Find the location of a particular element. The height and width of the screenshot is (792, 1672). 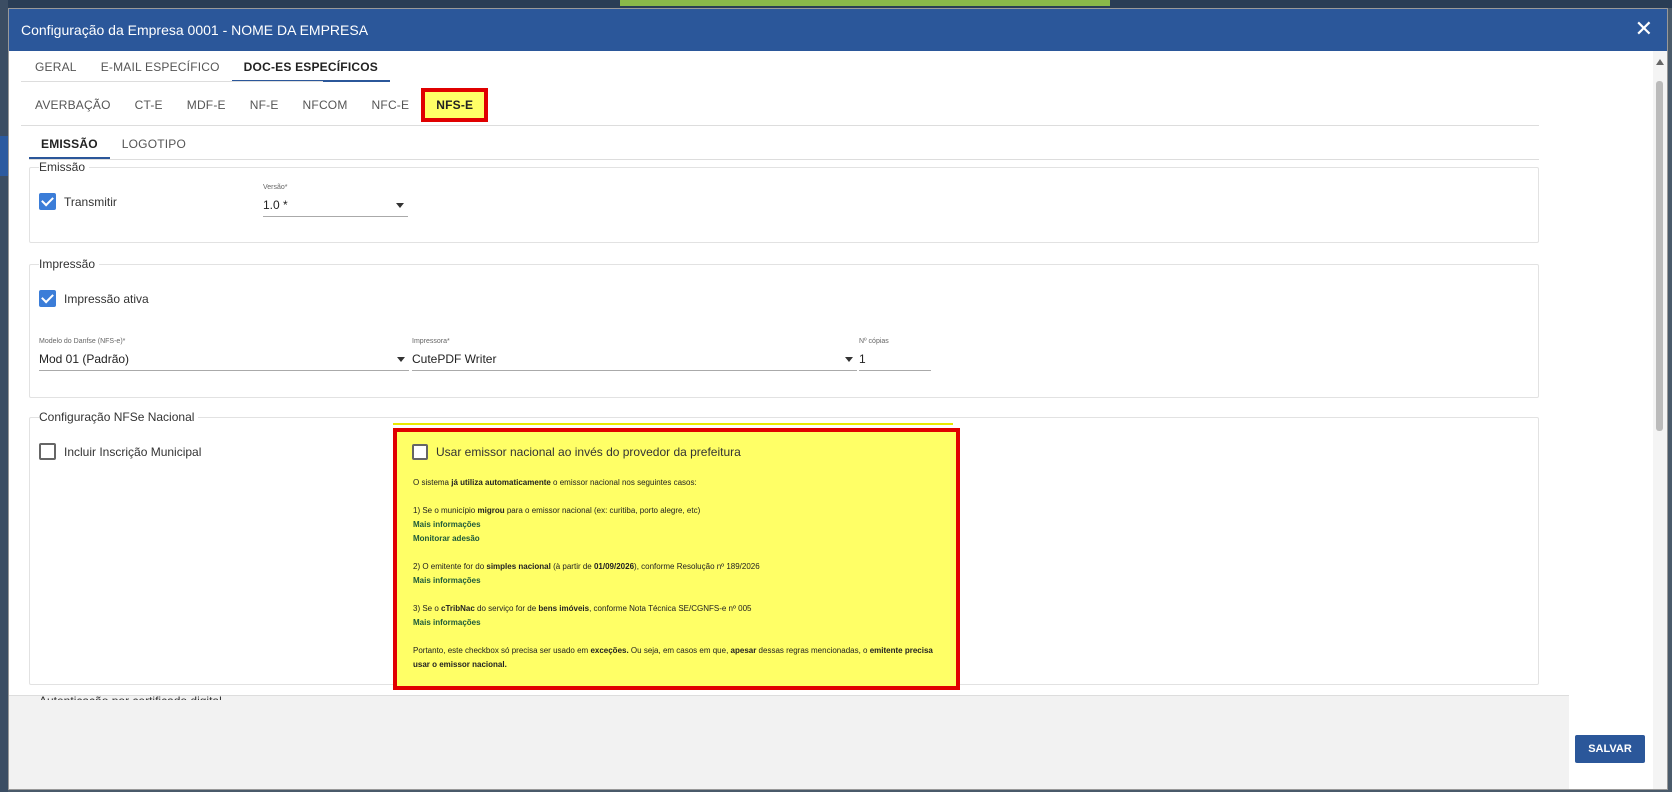

impressora-field: Impressora* CutePDF Writer is located at coordinates (634, 354).